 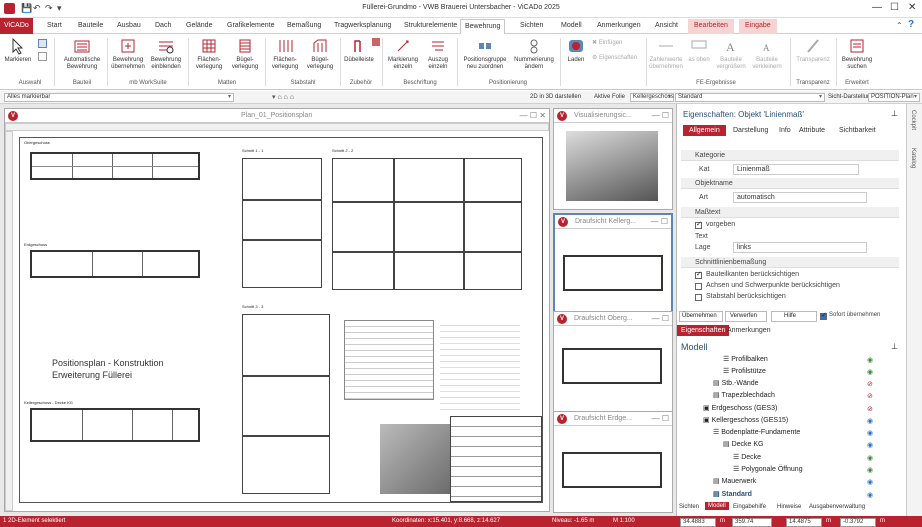 I want to click on visualisierung-window: V Visualisierungsic... — ☐, so click(x=613, y=159).